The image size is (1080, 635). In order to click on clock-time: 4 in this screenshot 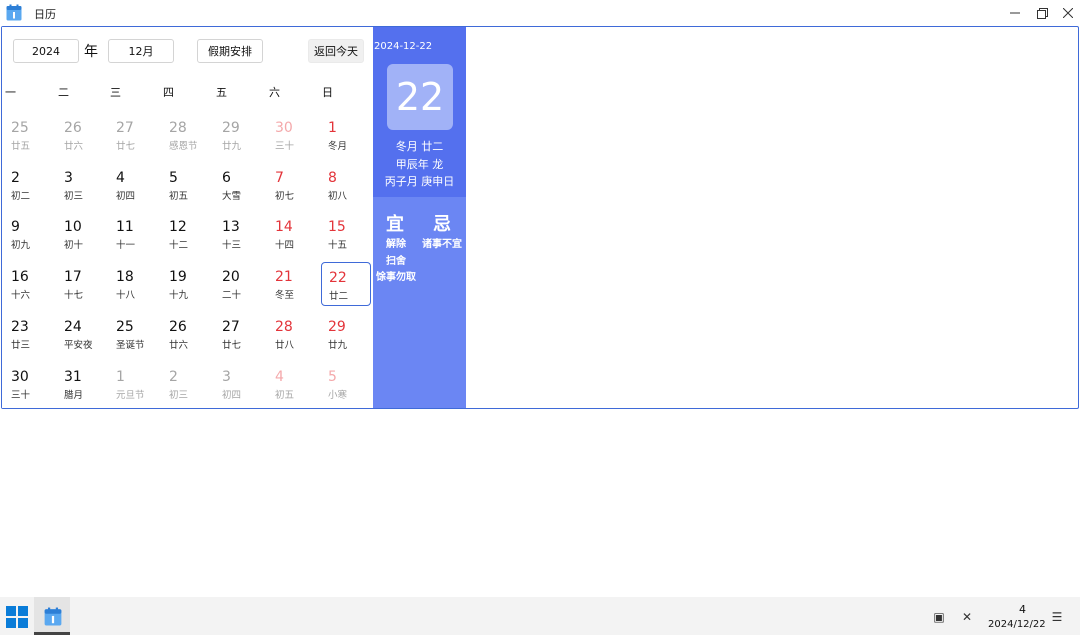, I will do `click(1022, 609)`.